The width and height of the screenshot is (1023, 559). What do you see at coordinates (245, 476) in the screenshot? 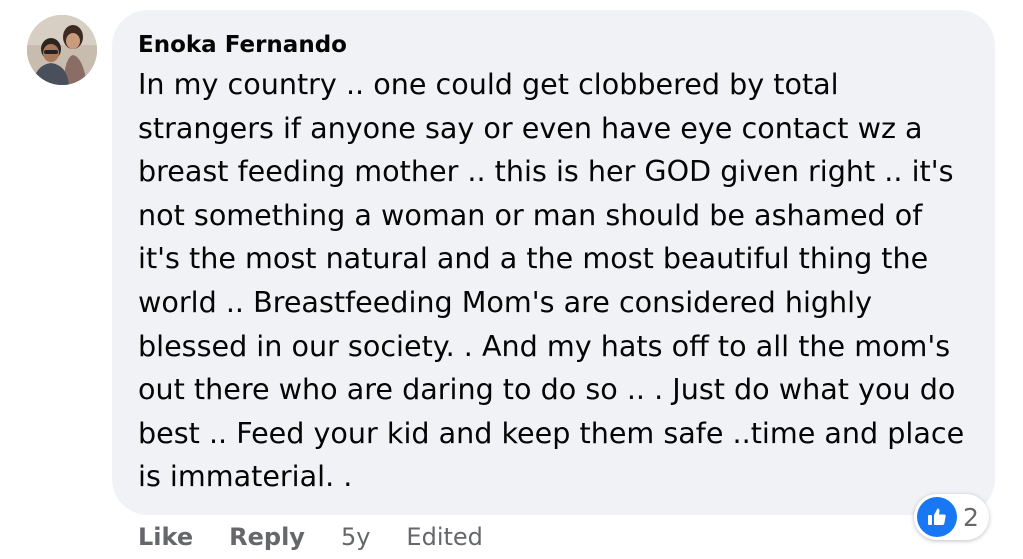
I see `comment-text-line: is immaterial. .` at bounding box center [245, 476].